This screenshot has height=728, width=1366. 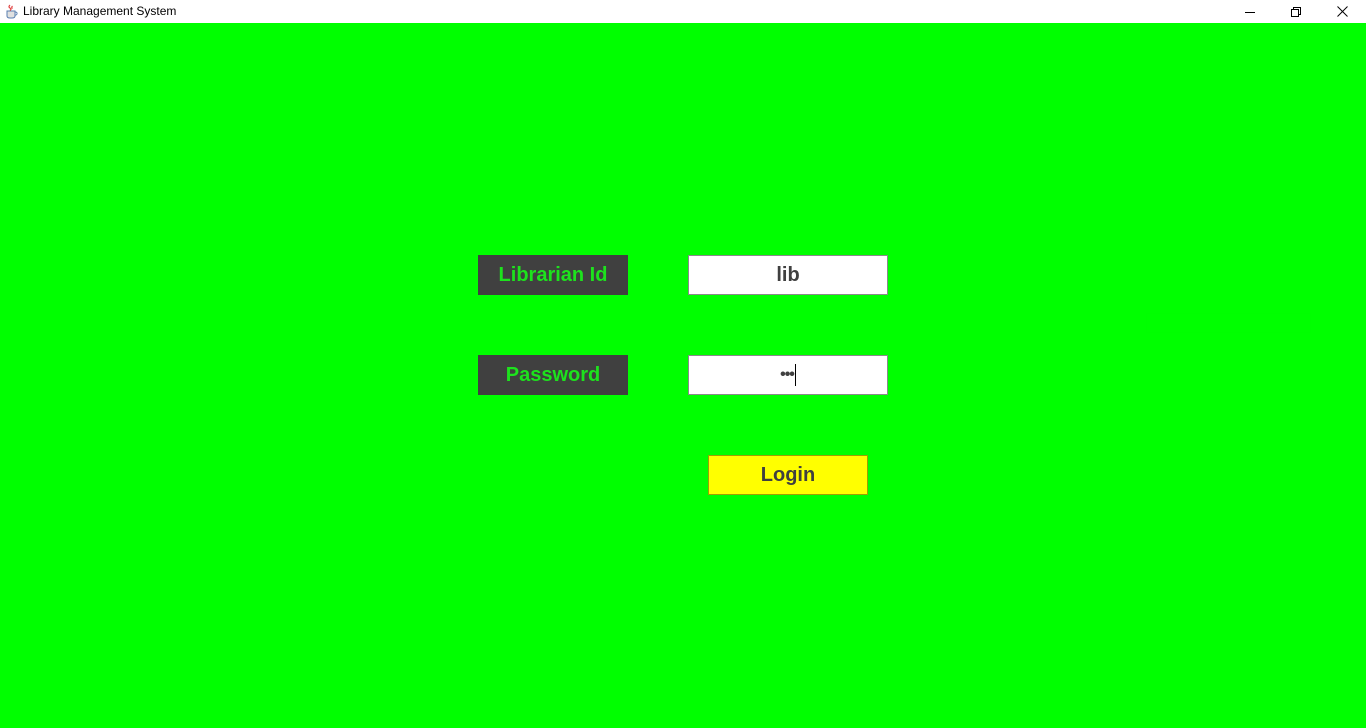 I want to click on password-label: Password, so click(x=553, y=375).